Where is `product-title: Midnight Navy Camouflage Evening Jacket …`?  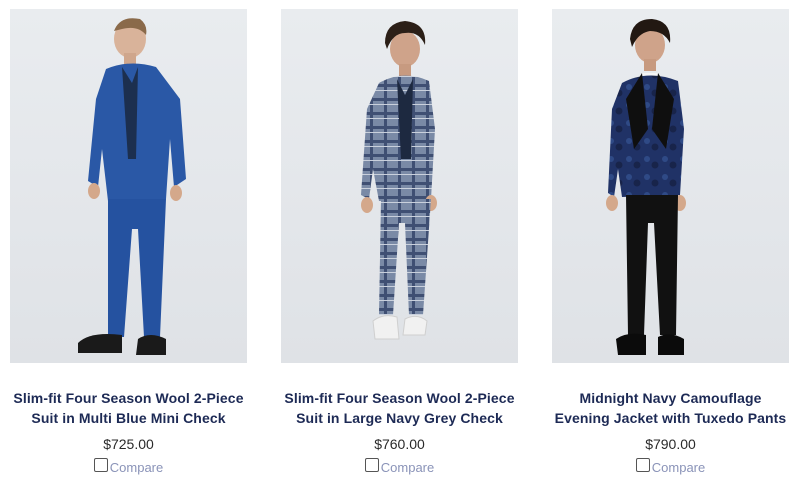 product-title: Midnight Navy Camouflage Evening Jacket … is located at coordinates (670, 408).